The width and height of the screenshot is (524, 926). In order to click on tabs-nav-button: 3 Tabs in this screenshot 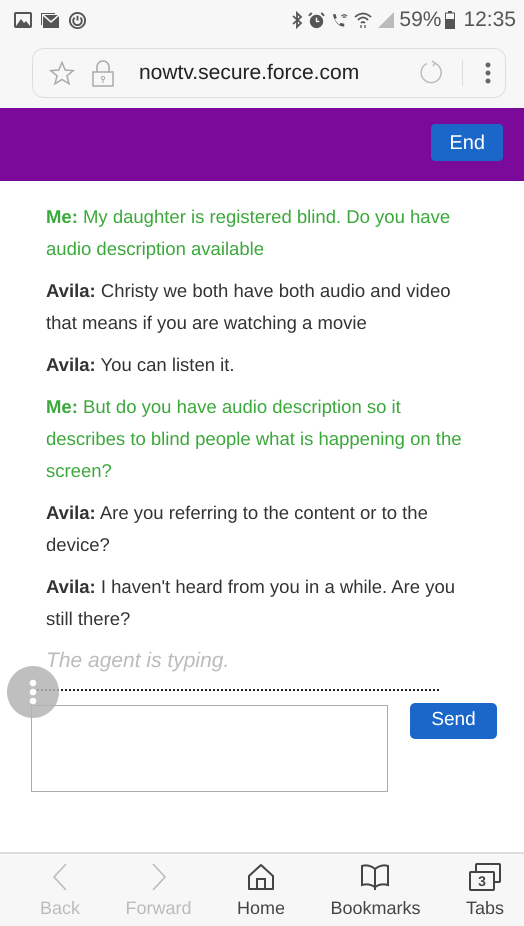, I will do `click(485, 890)`.